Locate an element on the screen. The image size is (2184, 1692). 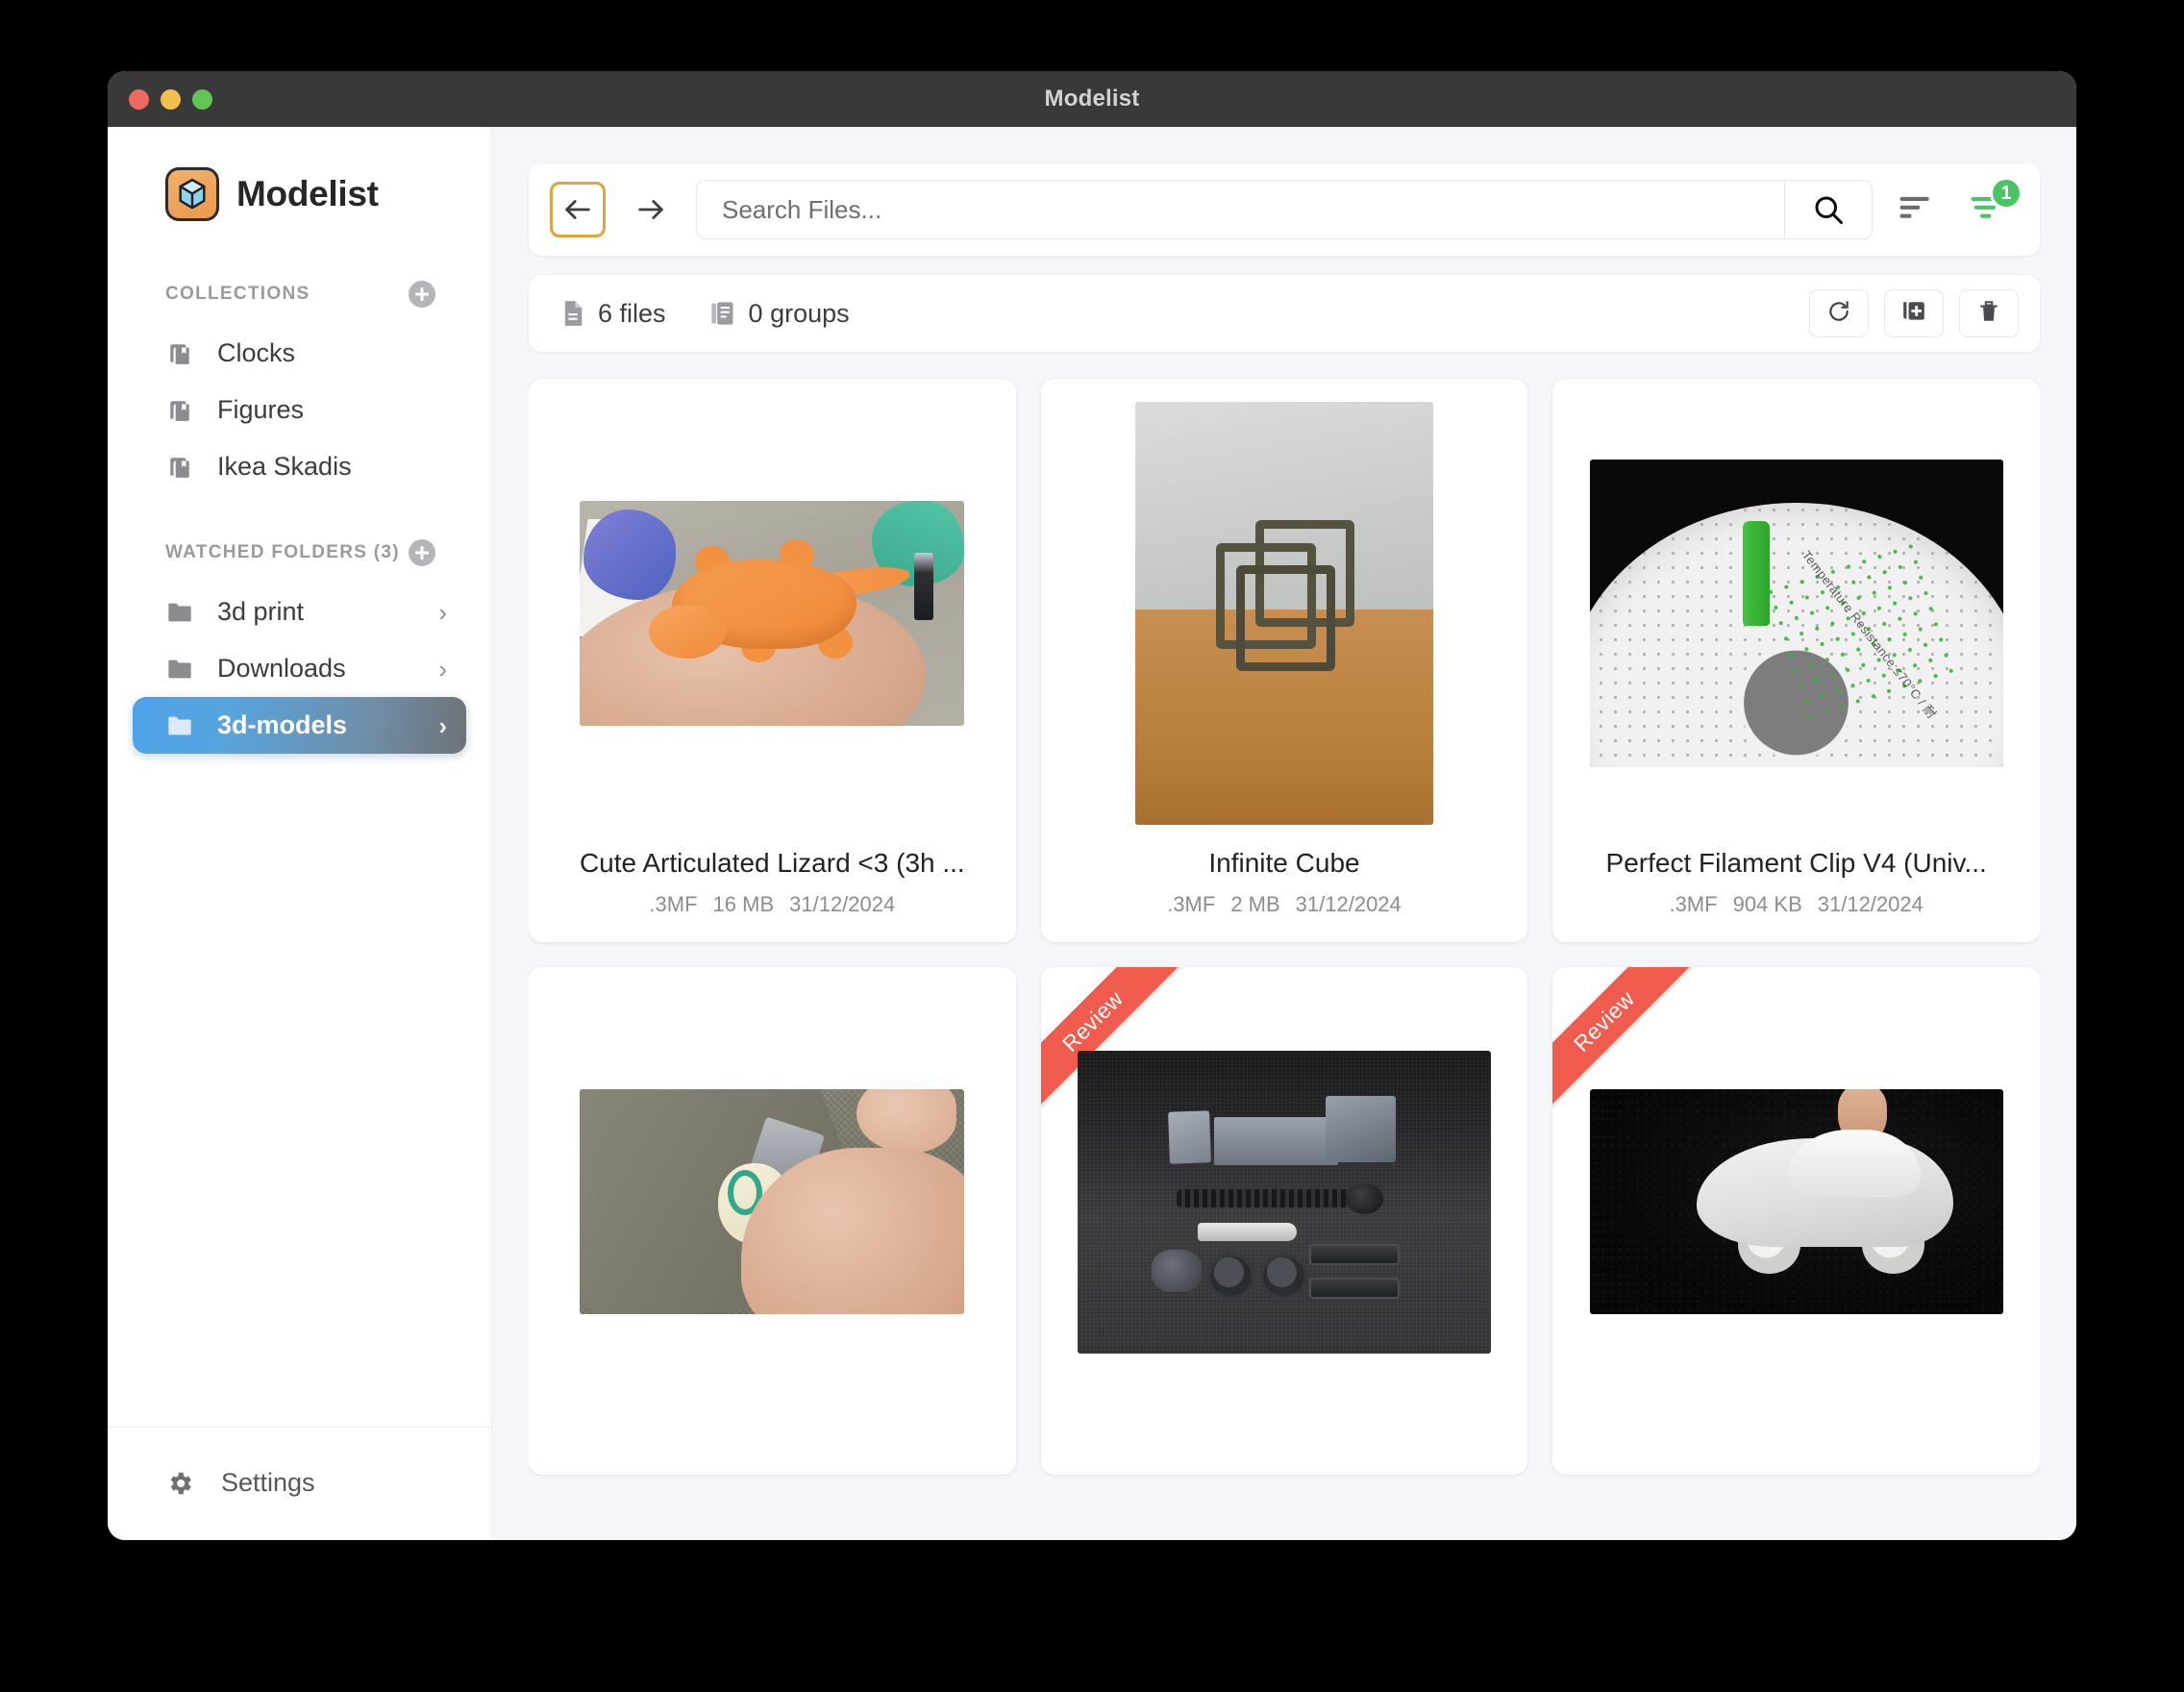
search-input is located at coordinates (1240, 209).